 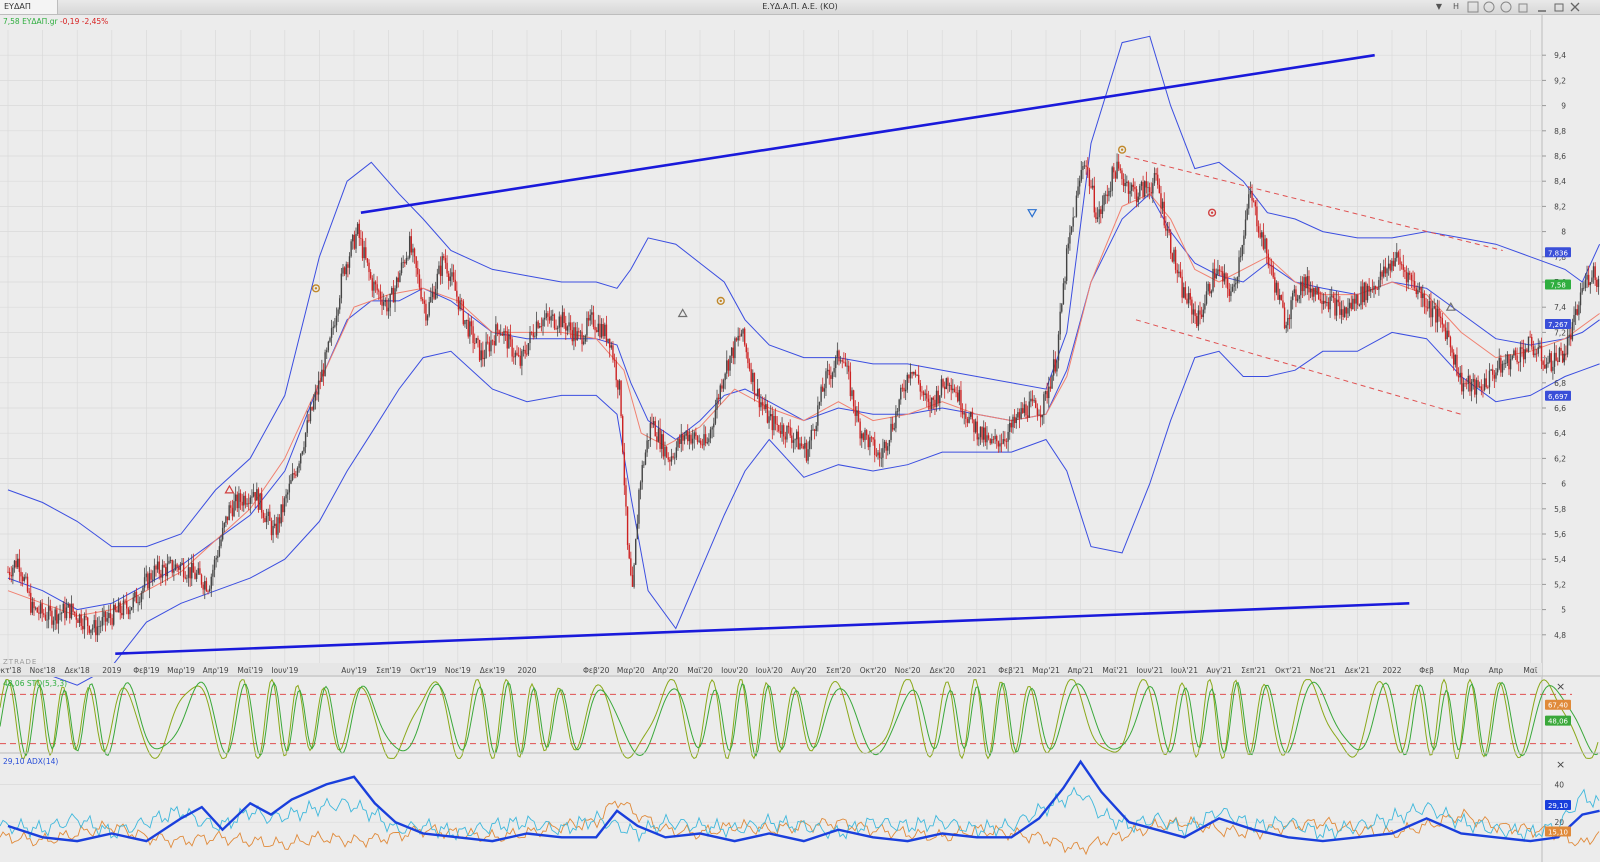 I want to click on link-icon, so click(x=1489, y=7).